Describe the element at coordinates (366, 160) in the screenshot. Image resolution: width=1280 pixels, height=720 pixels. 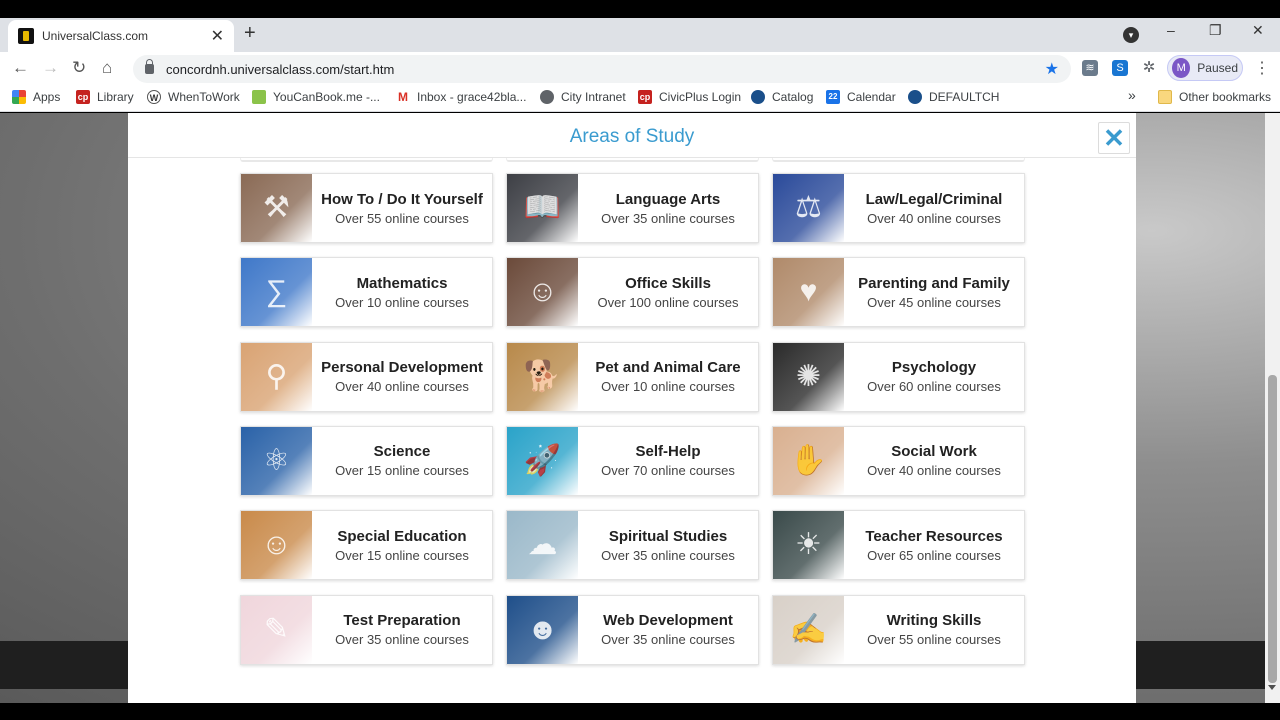
I see `card-above-peek` at that location.